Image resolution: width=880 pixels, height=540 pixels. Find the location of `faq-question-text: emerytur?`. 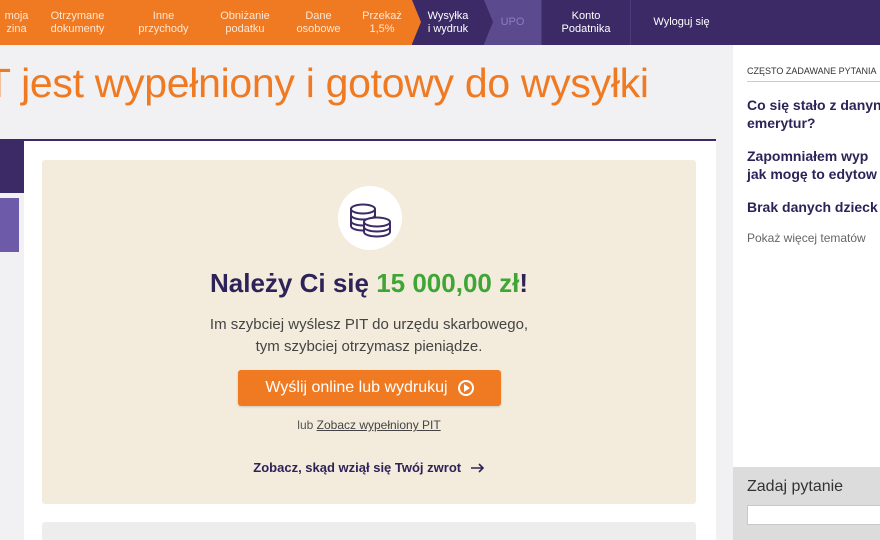

faq-question-text: emerytur? is located at coordinates (781, 123).